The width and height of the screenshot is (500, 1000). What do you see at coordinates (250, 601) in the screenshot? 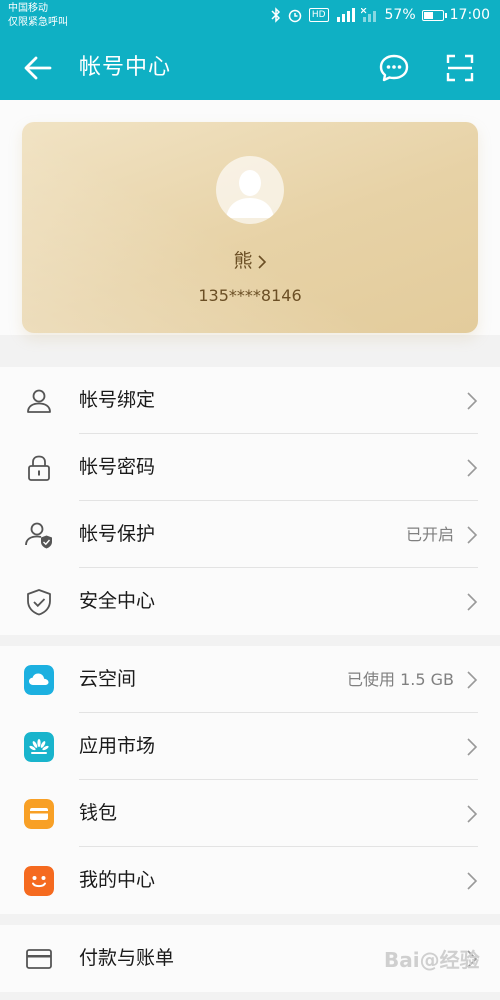
I see `row-security-center: 安全中心` at bounding box center [250, 601].